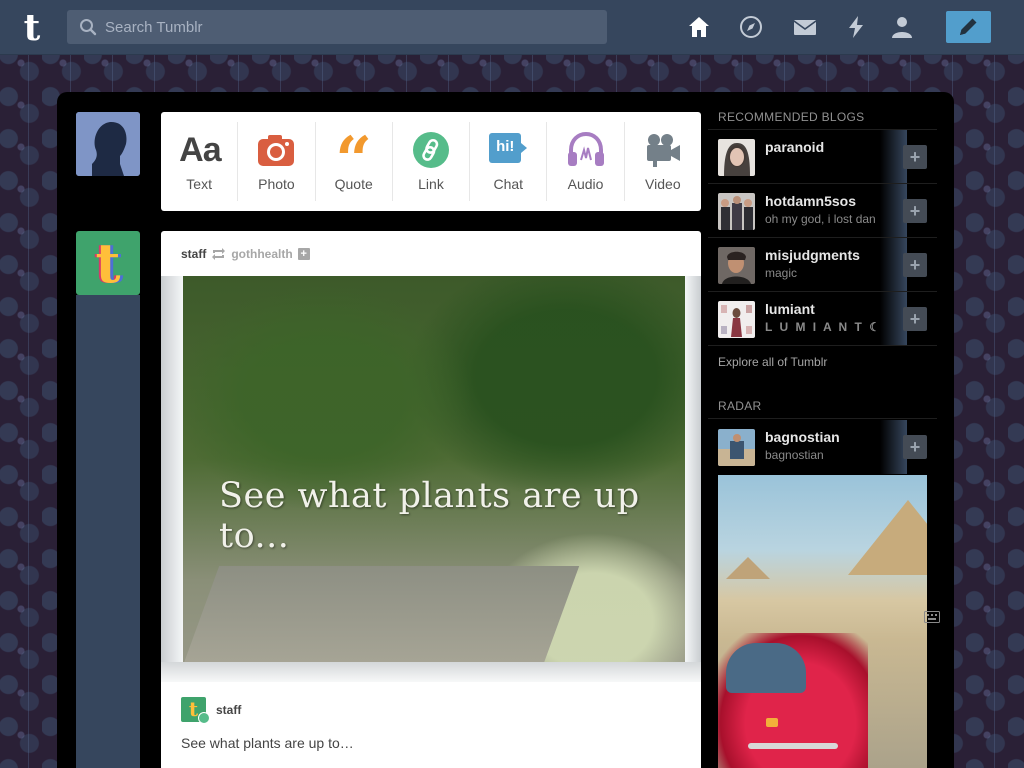  I want to click on post-type-label: Audio, so click(585, 184).